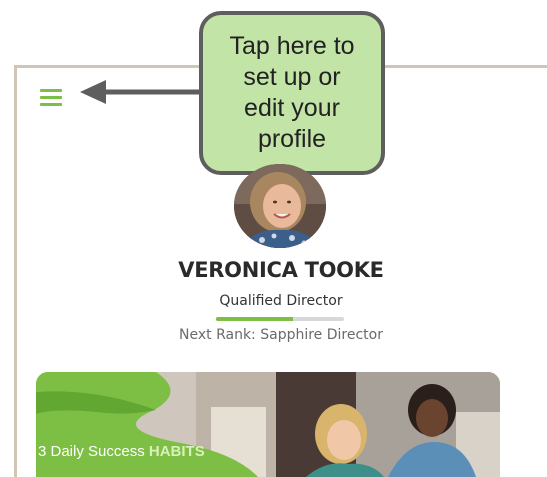  Describe the element at coordinates (281, 335) in the screenshot. I see `next-rank-label: Next Rank: Sapphire Director` at that location.